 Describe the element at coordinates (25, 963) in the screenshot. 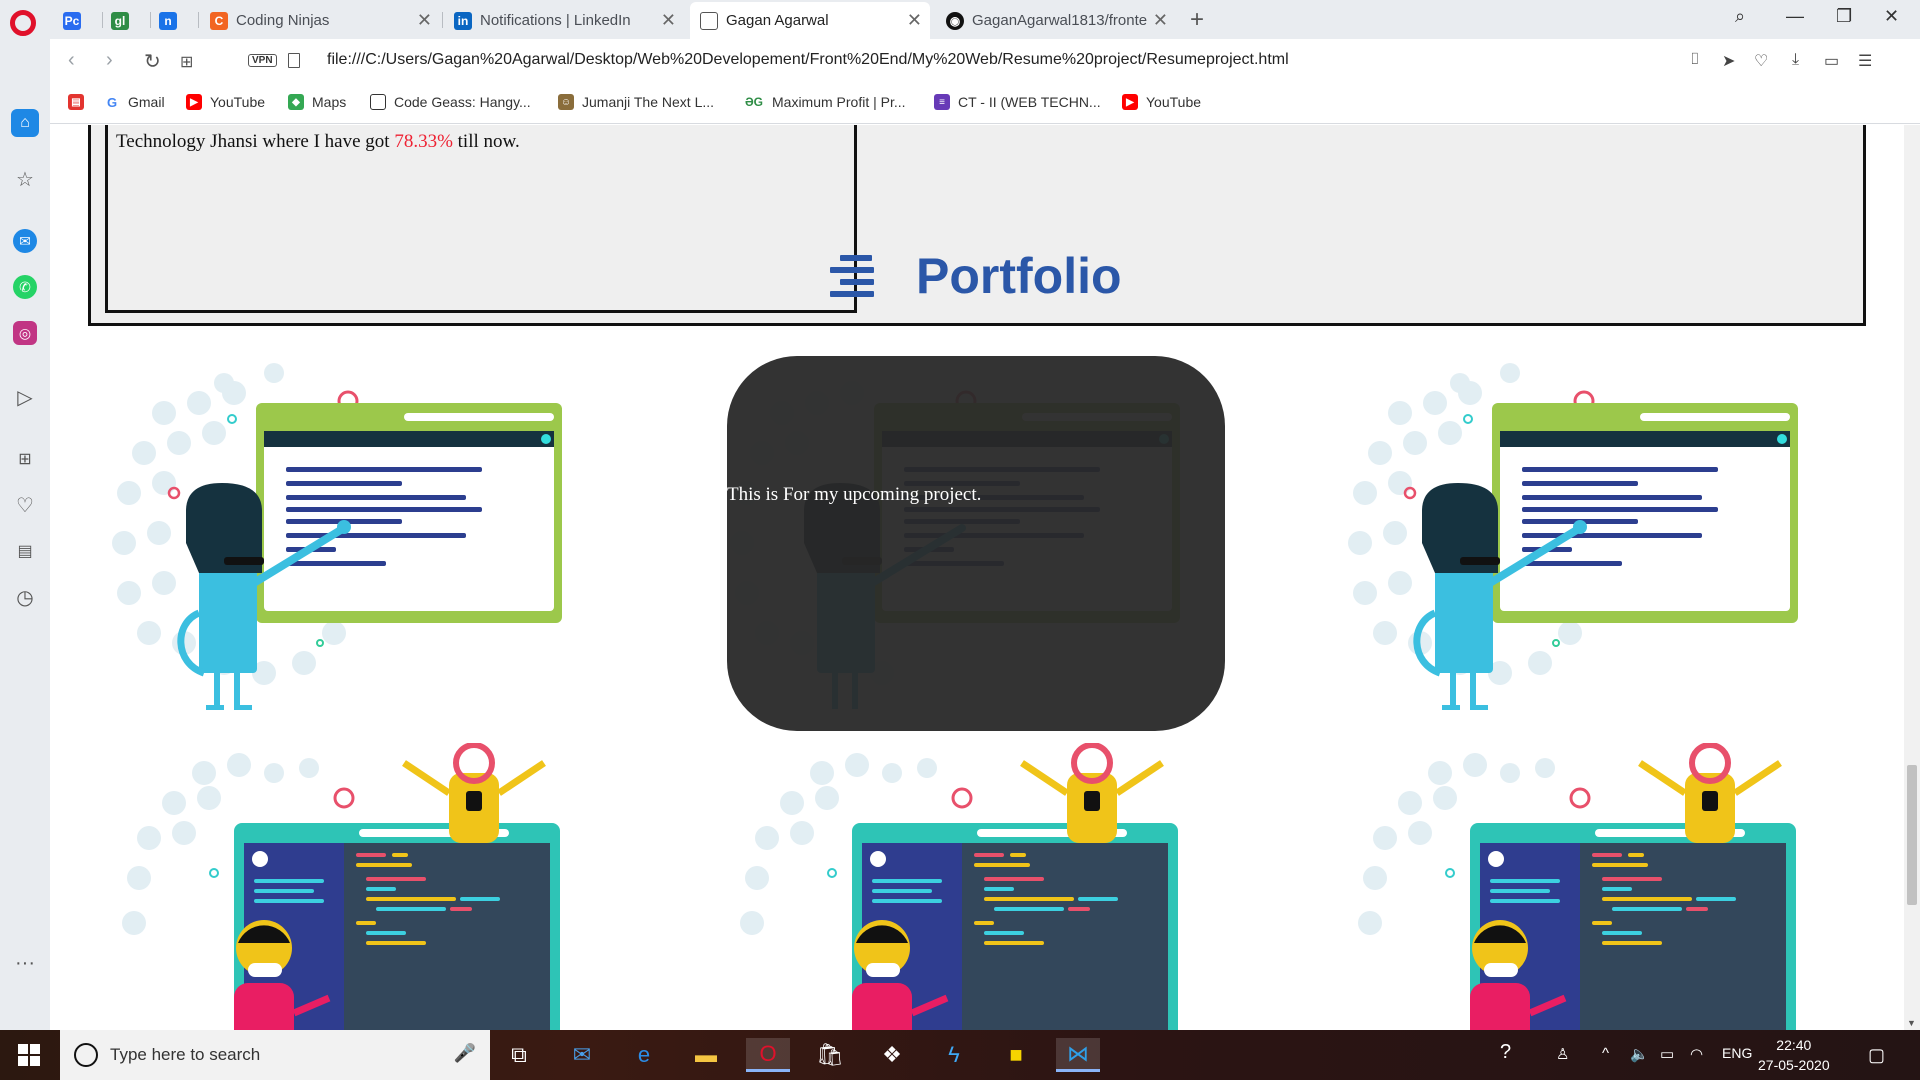

I see `more-icon: ···` at that location.